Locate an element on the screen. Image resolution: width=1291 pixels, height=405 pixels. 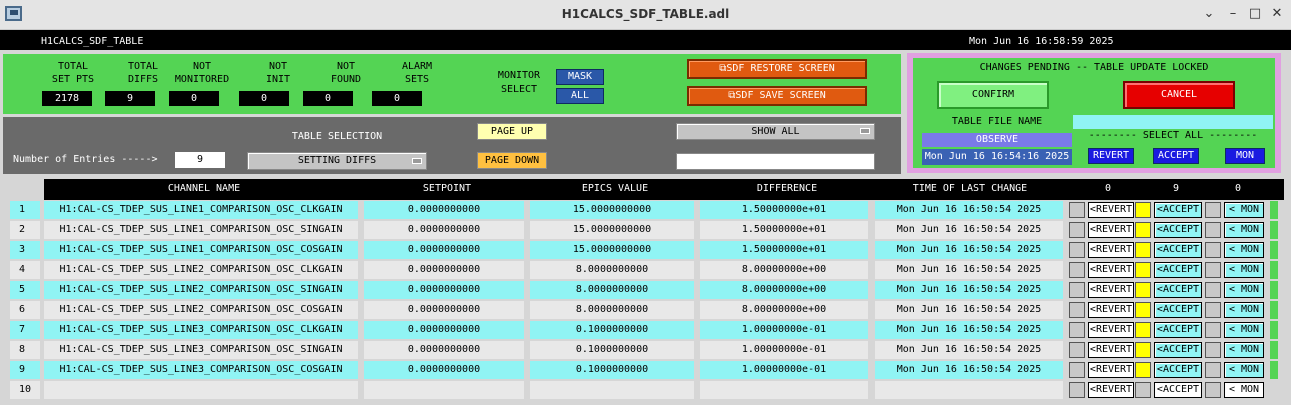
mask-button: MASK is located at coordinates (580, 77).